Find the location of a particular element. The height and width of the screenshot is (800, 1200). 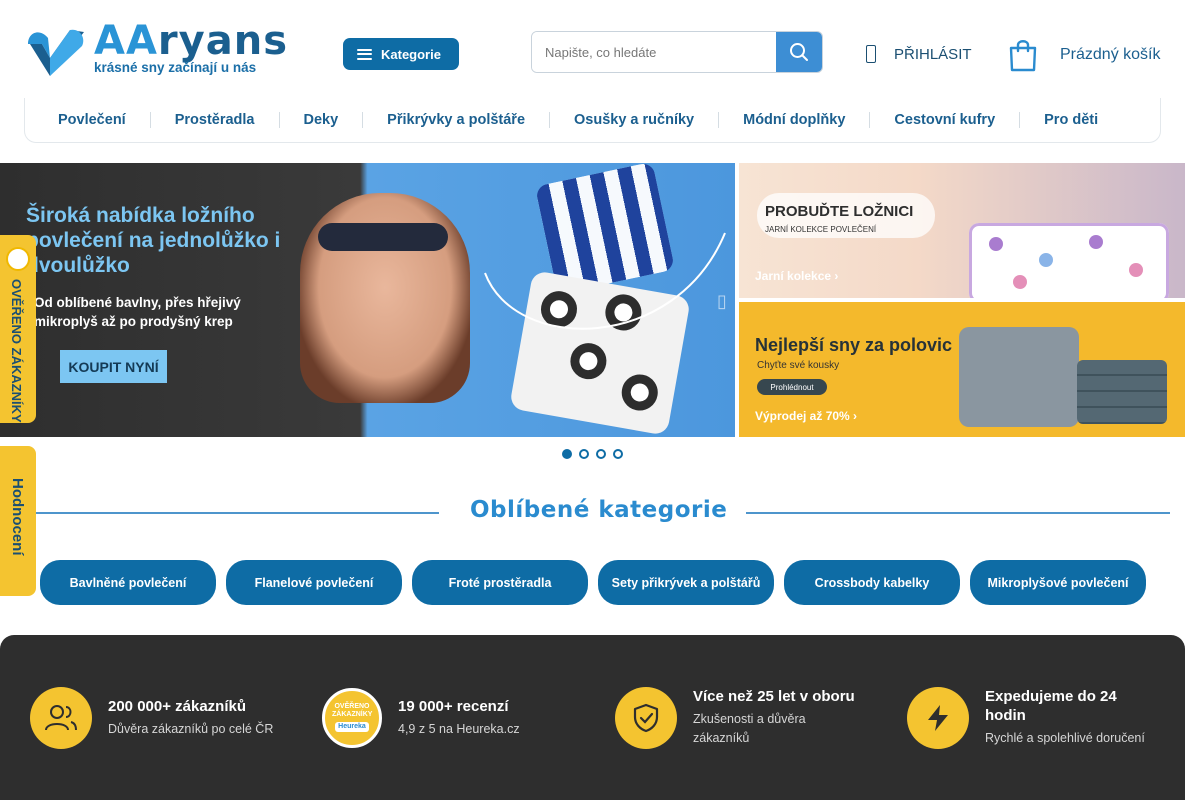

shopping-bag-icon is located at coordinates (1023, 56).